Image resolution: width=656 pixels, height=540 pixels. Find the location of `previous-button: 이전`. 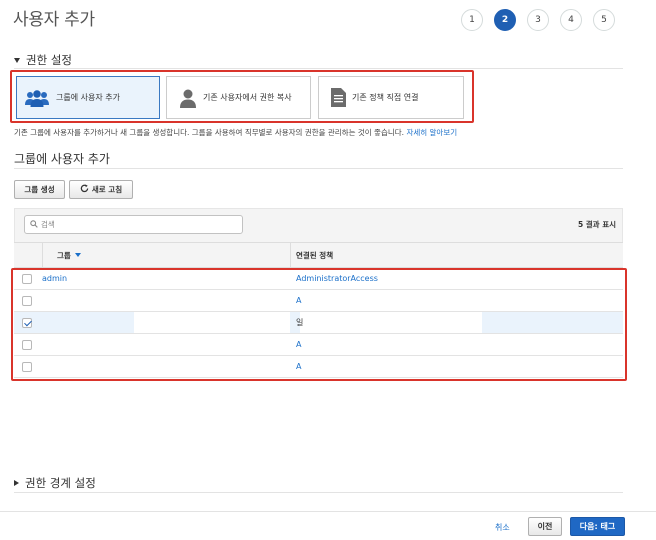

previous-button: 이전 is located at coordinates (545, 526).